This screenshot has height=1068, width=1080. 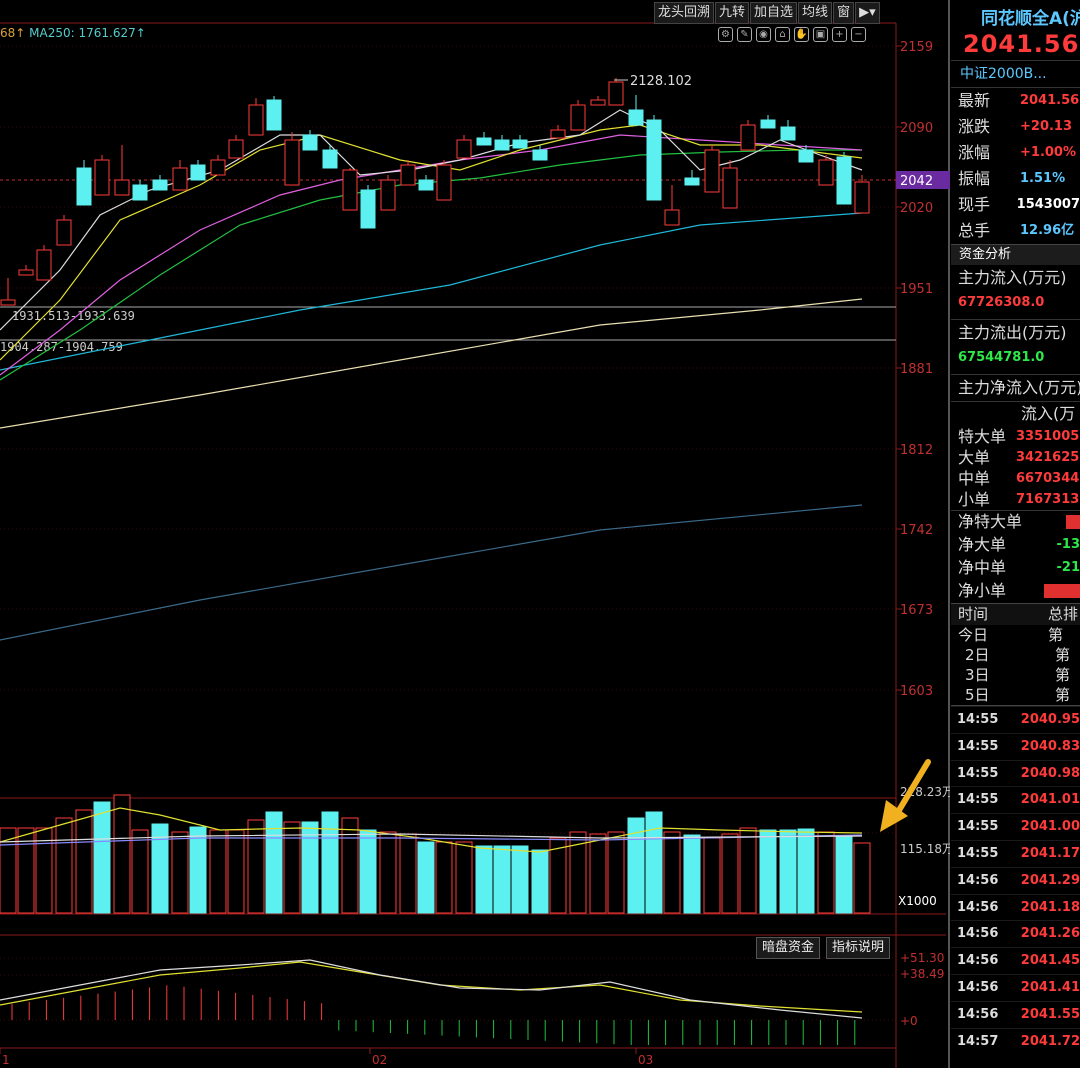 What do you see at coordinates (974, 499) in the screenshot?
I see `order-label: 小单` at bounding box center [974, 499].